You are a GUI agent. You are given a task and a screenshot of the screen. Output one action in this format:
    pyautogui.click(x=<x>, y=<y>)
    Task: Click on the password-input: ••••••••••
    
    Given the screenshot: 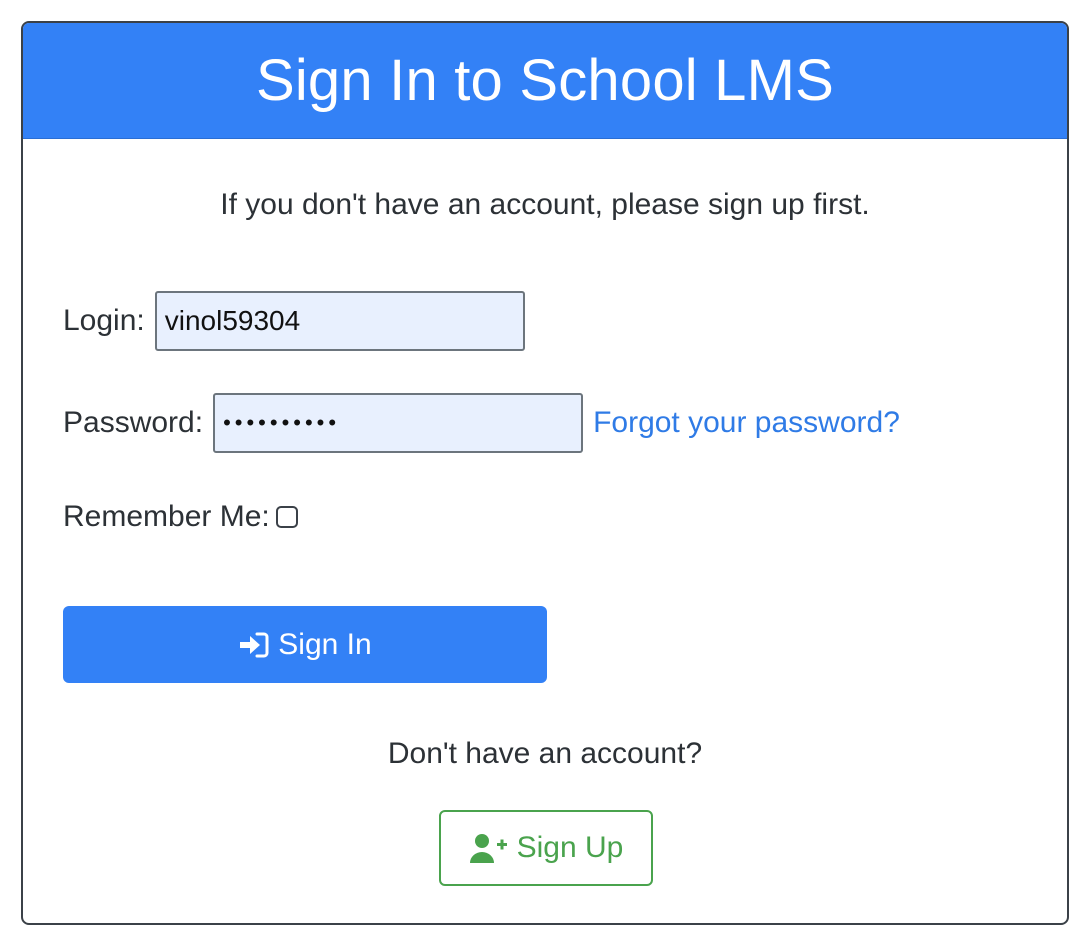 What is the action you would take?
    pyautogui.click(x=398, y=423)
    